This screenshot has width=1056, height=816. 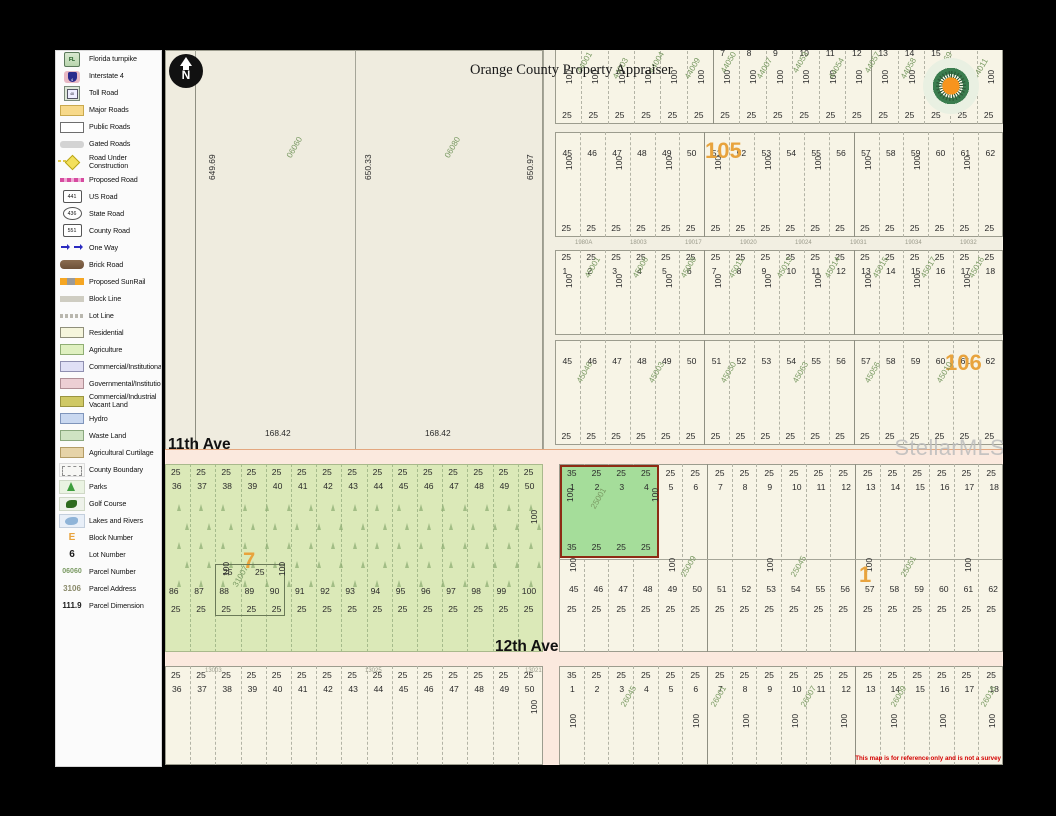 I want to click on br-top-dim-3: 25, so click(x=646, y=675).